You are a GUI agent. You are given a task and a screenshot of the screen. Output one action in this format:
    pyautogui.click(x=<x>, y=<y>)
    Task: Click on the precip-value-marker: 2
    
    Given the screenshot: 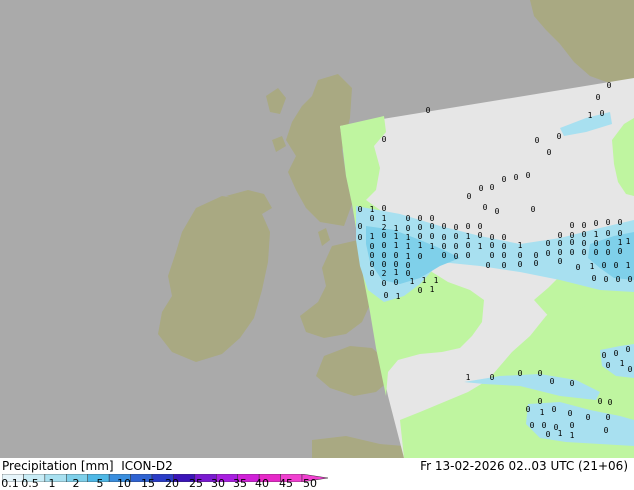 What is the action you would take?
    pyautogui.click(x=384, y=273)
    